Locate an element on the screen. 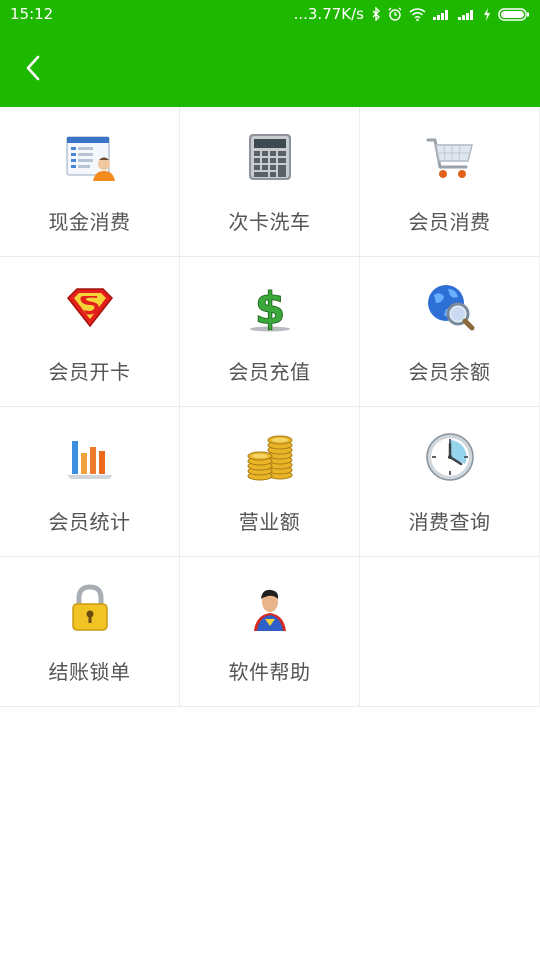 The image size is (540, 960). menu-item-member-balance: 会员余额 is located at coordinates (450, 332).